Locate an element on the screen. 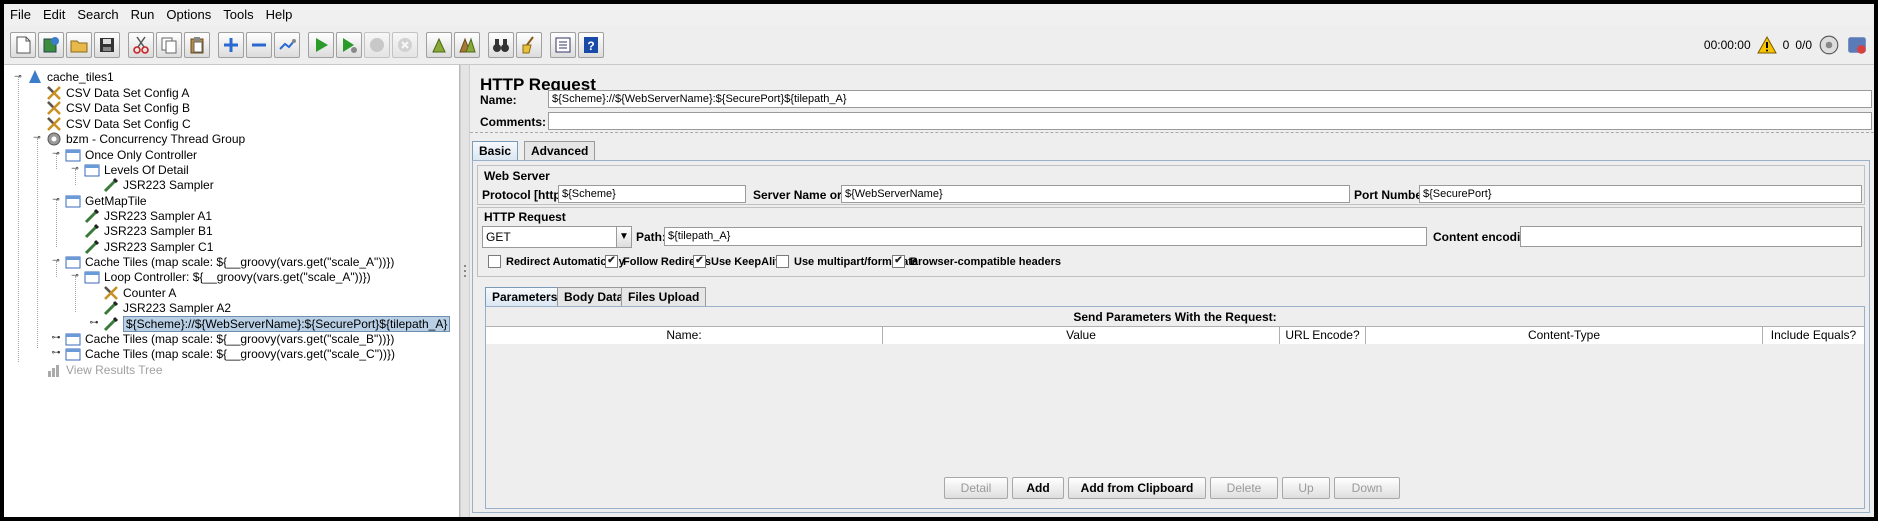 The image size is (1878, 521). controller-icon is located at coordinates (73, 201).